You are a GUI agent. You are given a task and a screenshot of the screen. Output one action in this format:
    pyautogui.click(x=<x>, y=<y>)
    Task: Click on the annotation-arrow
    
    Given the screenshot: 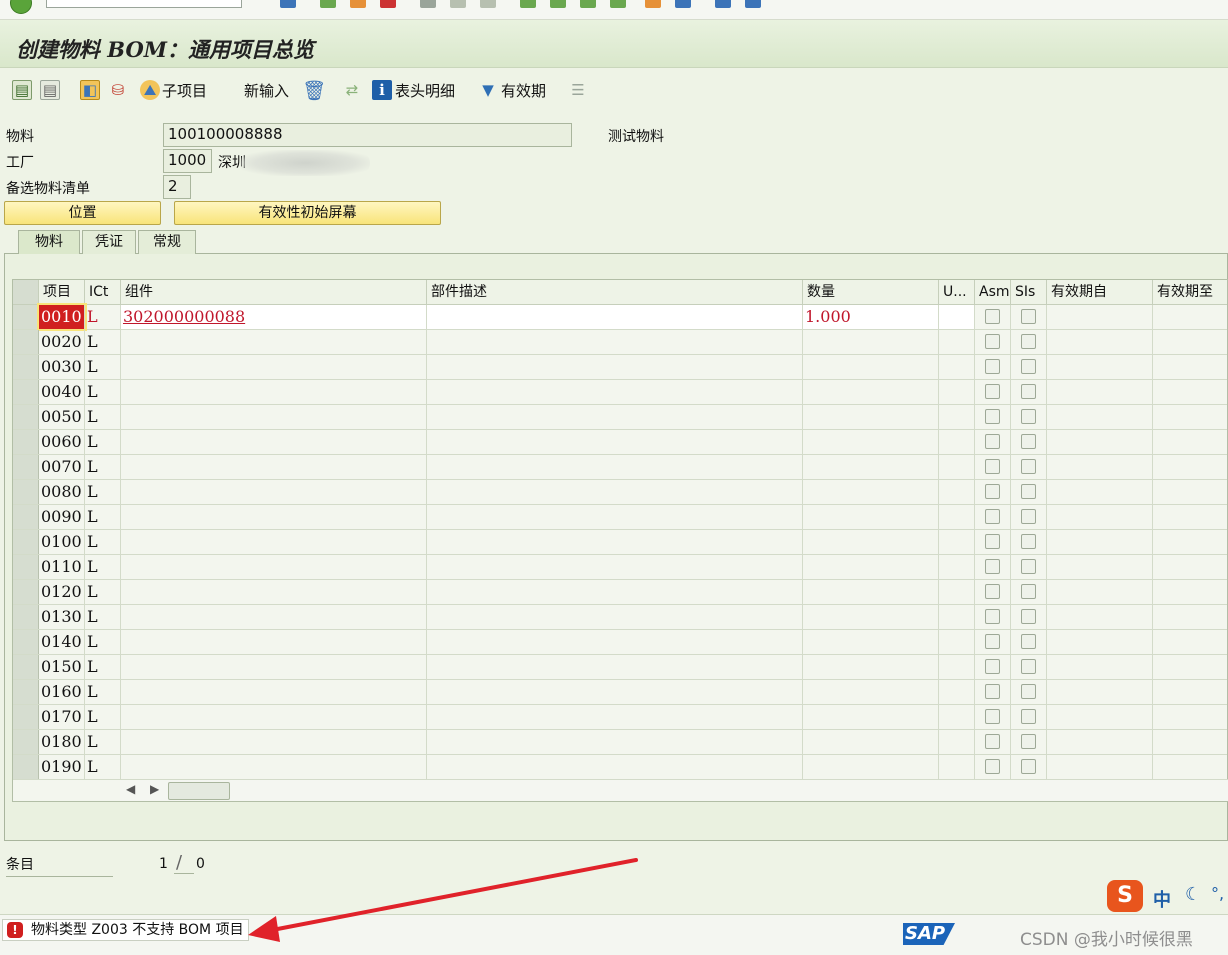 What is the action you would take?
    pyautogui.click(x=443, y=900)
    